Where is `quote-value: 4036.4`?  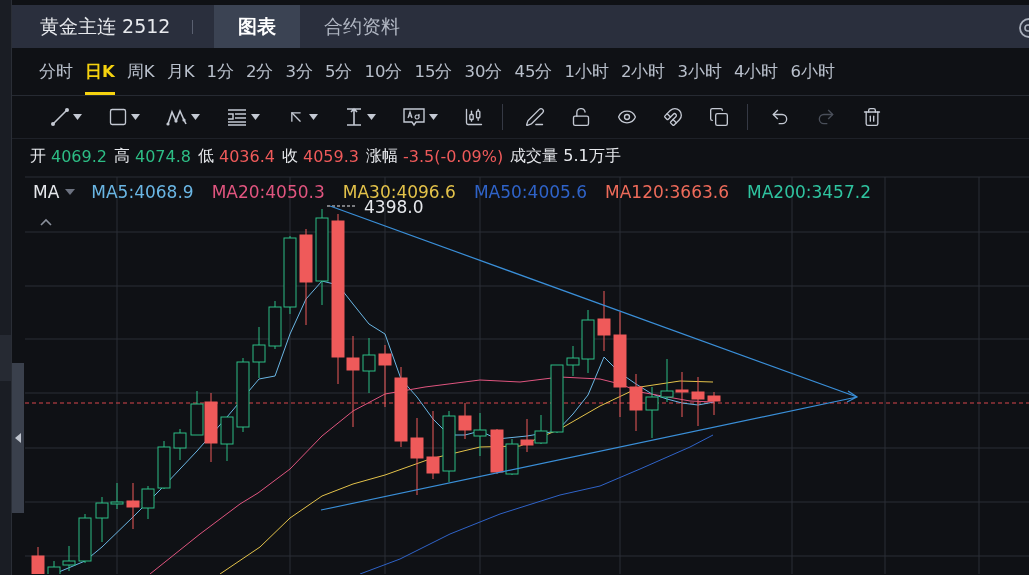 quote-value: 4036.4 is located at coordinates (246, 156).